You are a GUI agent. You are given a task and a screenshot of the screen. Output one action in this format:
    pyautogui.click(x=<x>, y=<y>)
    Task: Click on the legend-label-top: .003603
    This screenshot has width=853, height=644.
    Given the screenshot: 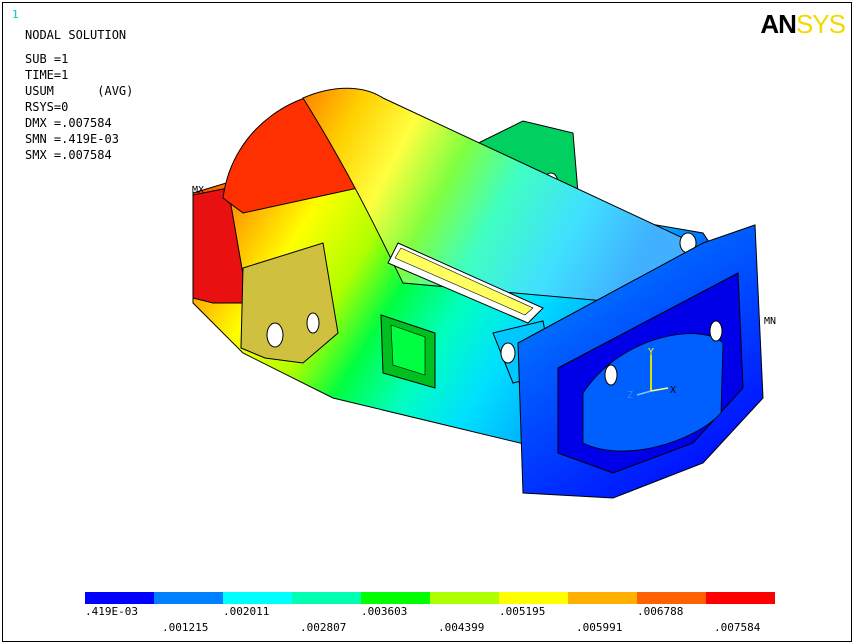 What is the action you would take?
    pyautogui.click(x=384, y=611)
    